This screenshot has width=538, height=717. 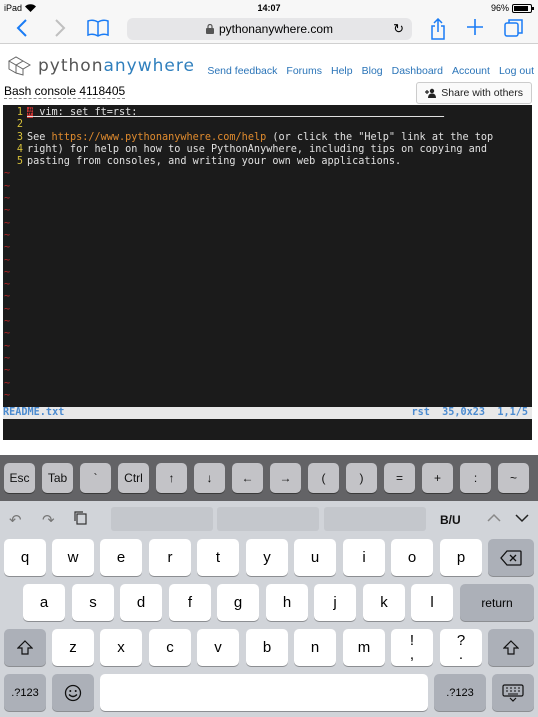 What do you see at coordinates (364, 647) in the screenshot?
I see `key-m: m` at bounding box center [364, 647].